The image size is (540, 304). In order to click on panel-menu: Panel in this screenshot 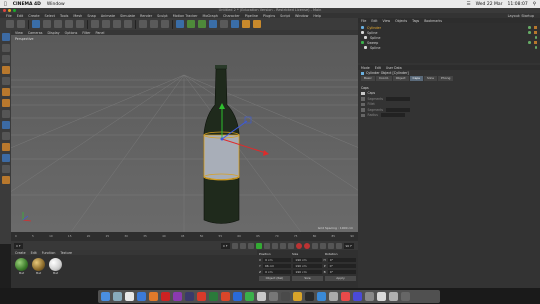, I will do `click(100, 33)`.